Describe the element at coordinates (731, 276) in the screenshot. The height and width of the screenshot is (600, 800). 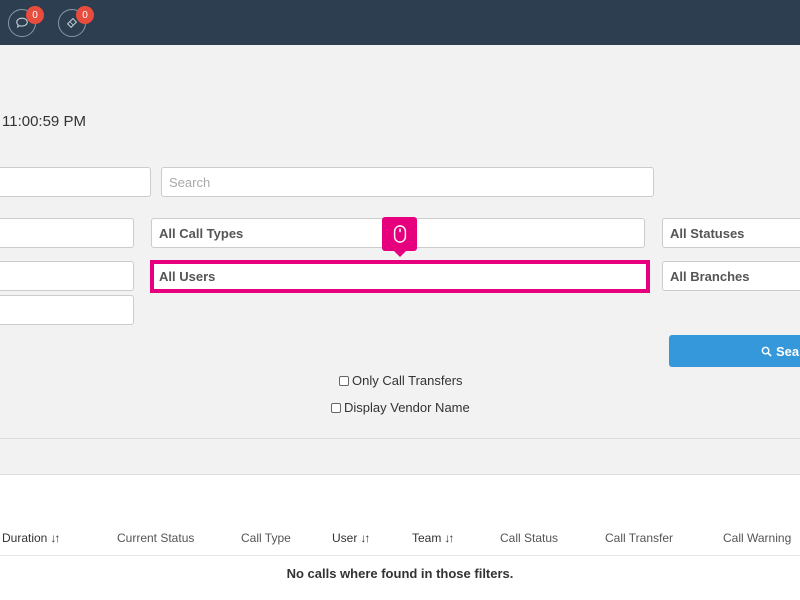
I see `branches-select: All Branches` at that location.